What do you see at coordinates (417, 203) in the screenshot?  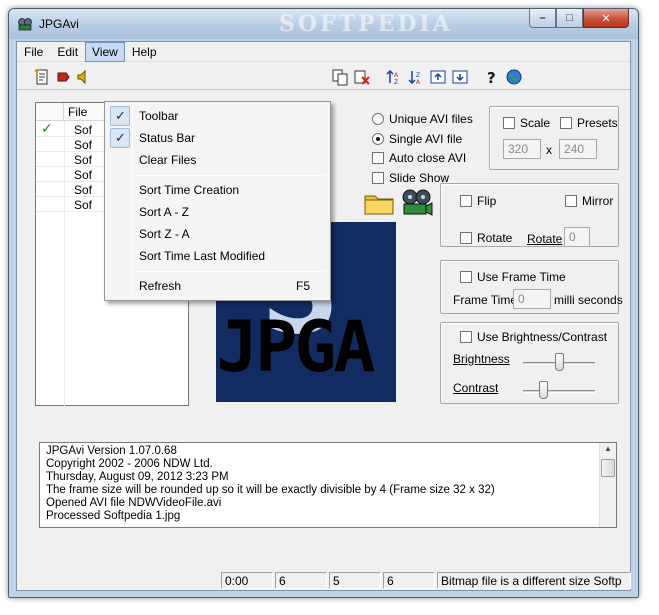 I see `film-reel-icon` at bounding box center [417, 203].